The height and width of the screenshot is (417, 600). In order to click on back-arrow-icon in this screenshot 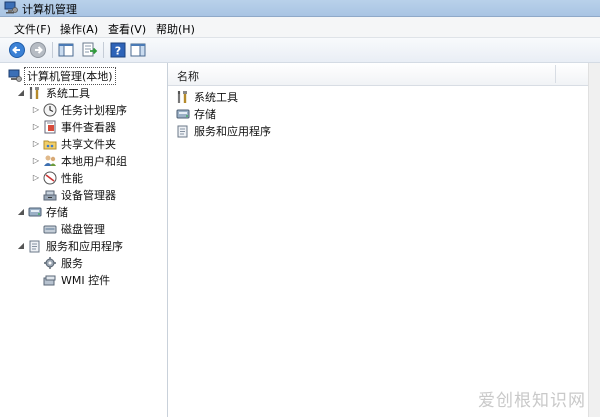, I will do `click(17, 50)`.